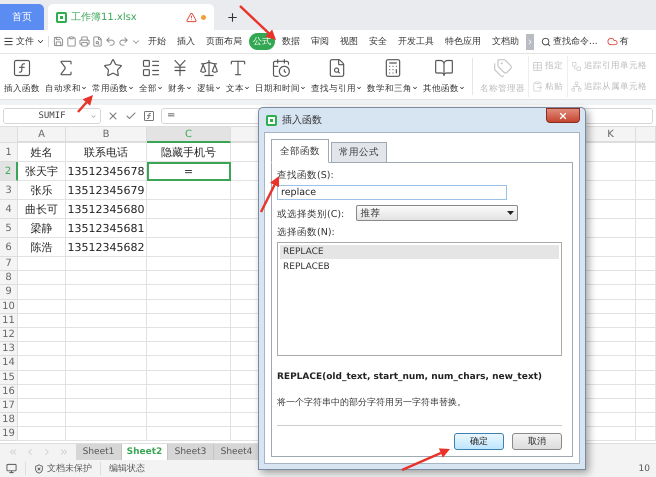 Image resolution: width=656 pixels, height=477 pixels. I want to click on row-header: 7, so click(9, 264).